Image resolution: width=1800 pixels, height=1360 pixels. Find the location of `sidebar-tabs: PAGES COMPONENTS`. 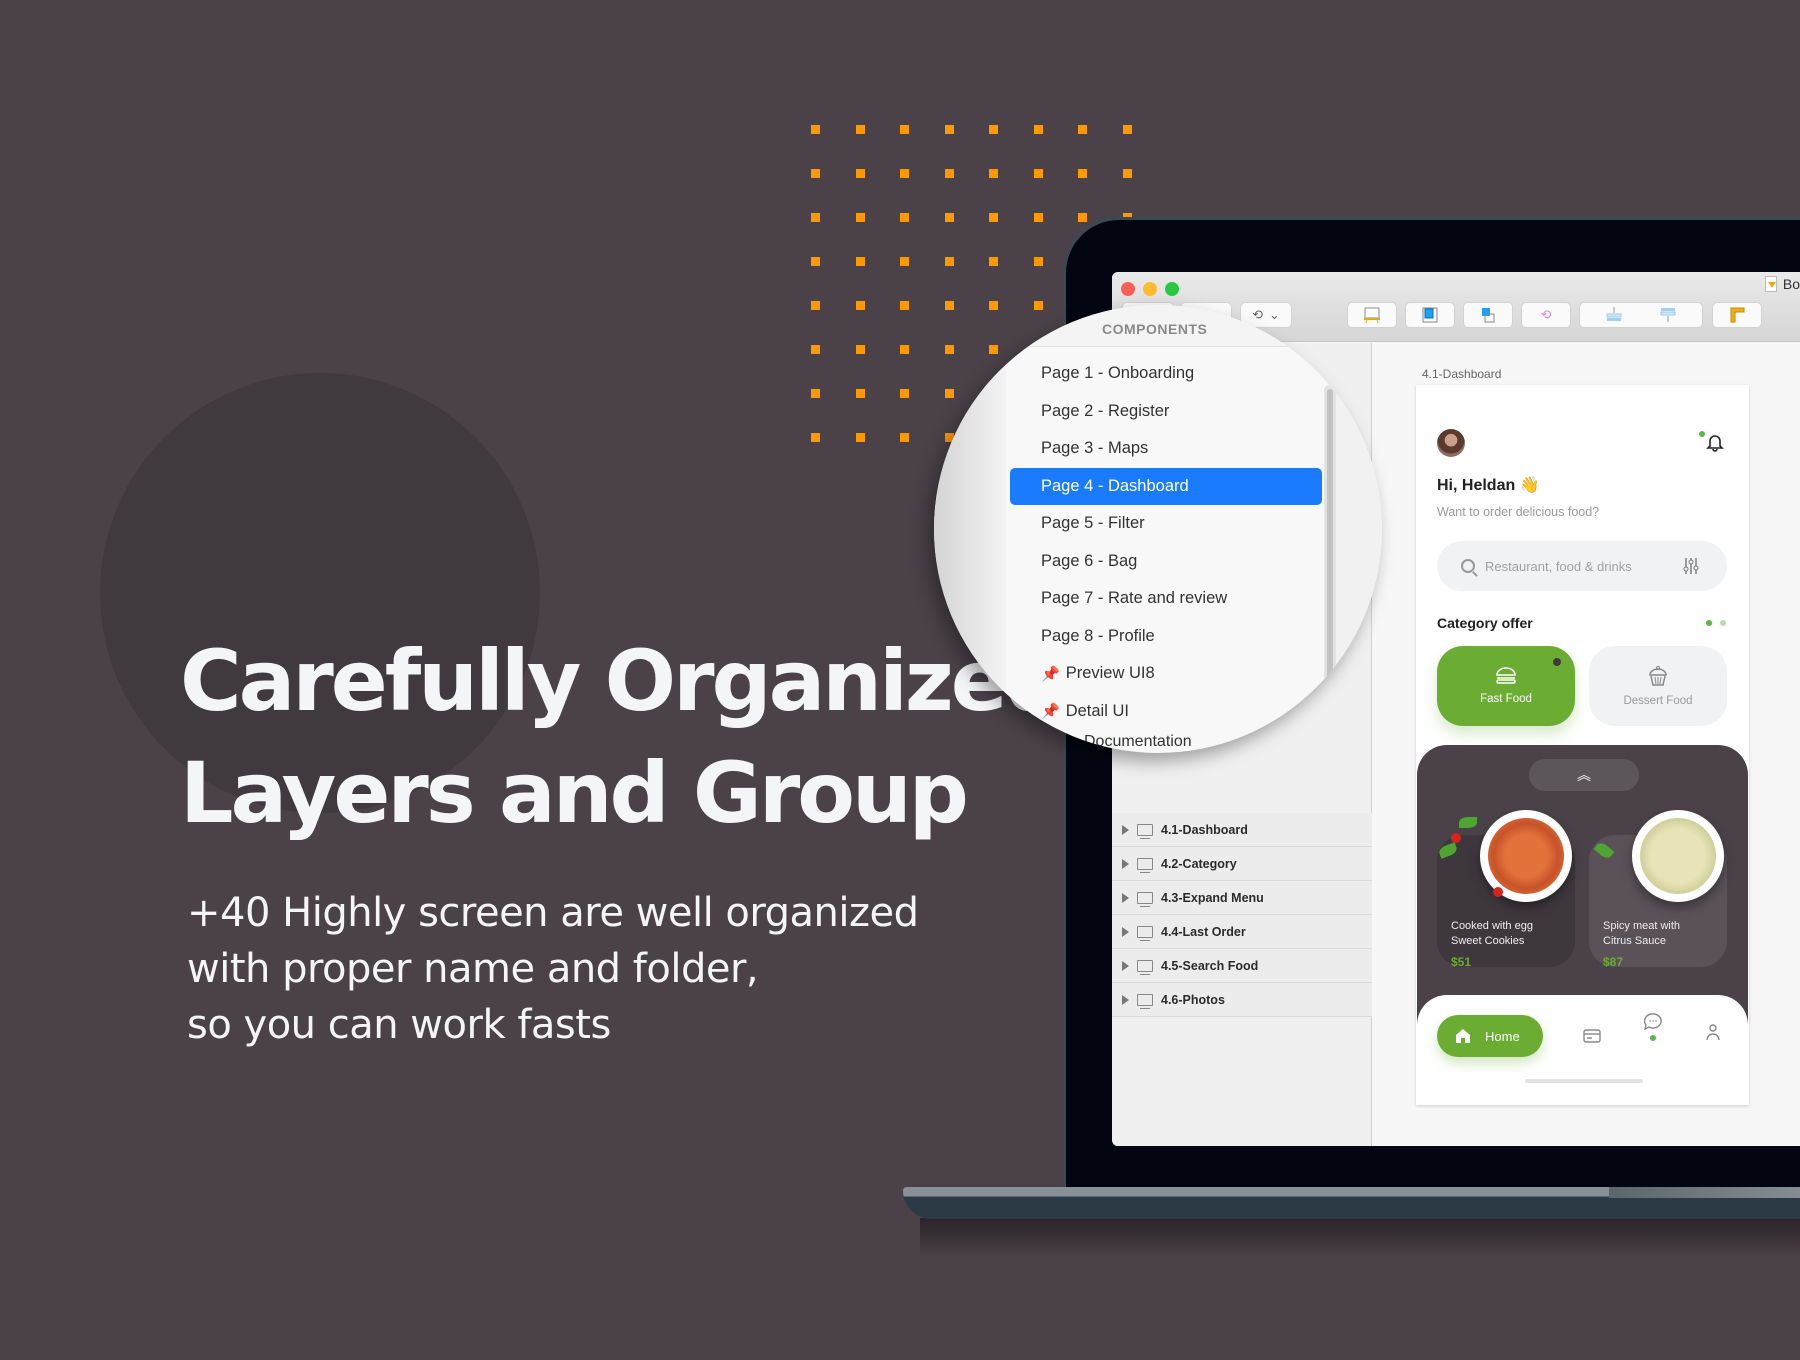

sidebar-tabs: PAGES COMPONENTS is located at coordinates (1158, 326).